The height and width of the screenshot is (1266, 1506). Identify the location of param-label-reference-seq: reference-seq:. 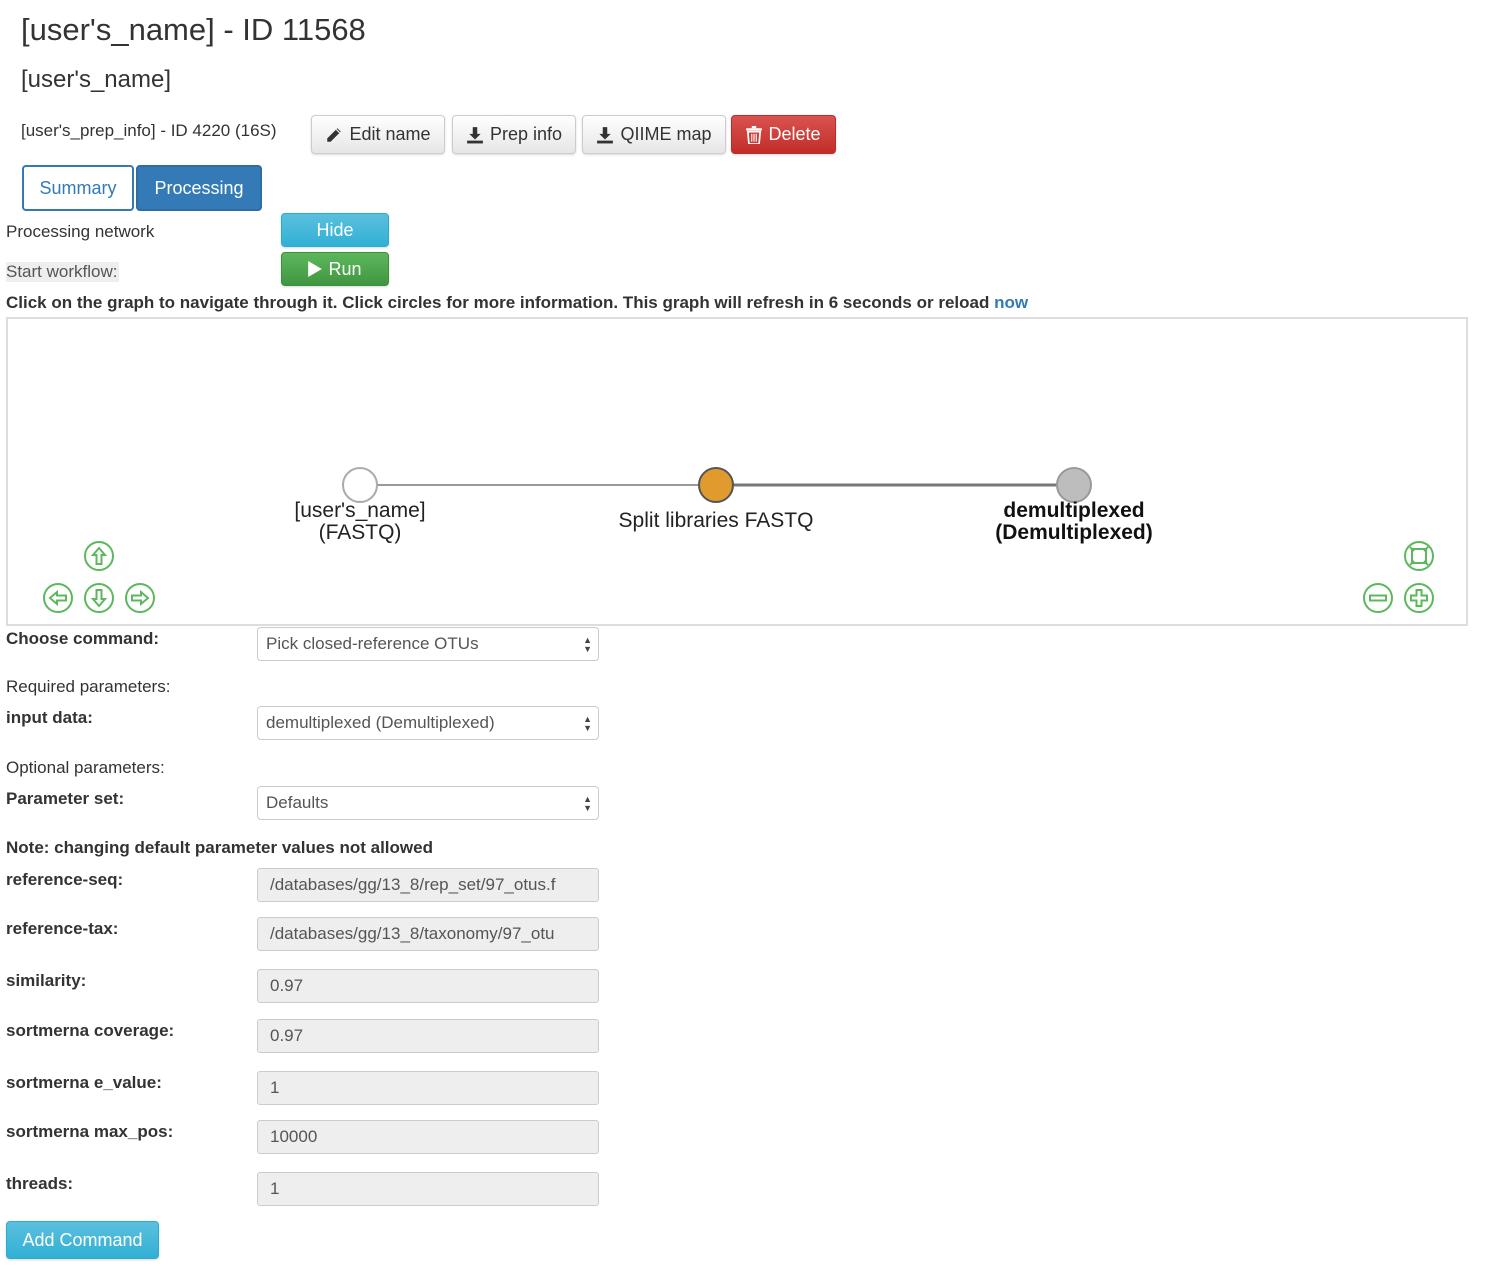
(65, 879).